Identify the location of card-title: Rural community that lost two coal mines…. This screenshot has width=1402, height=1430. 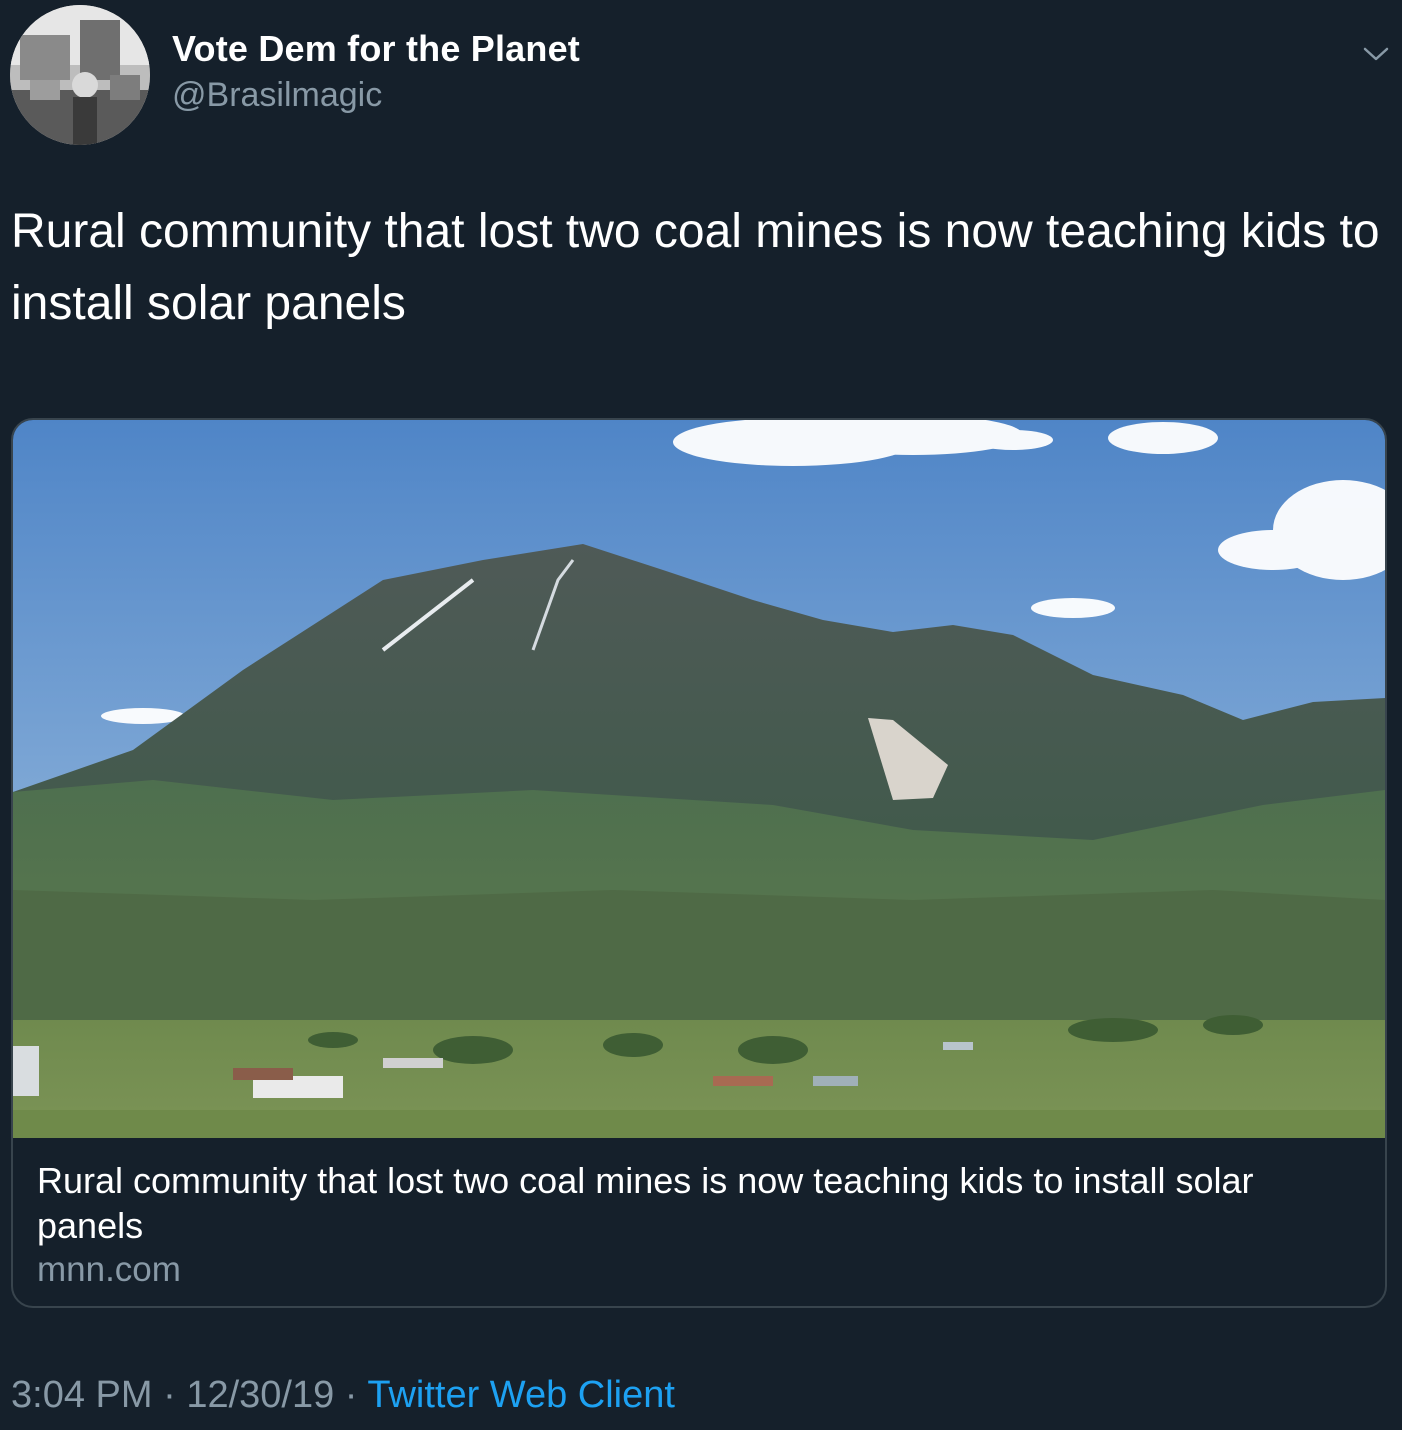
(667, 1203).